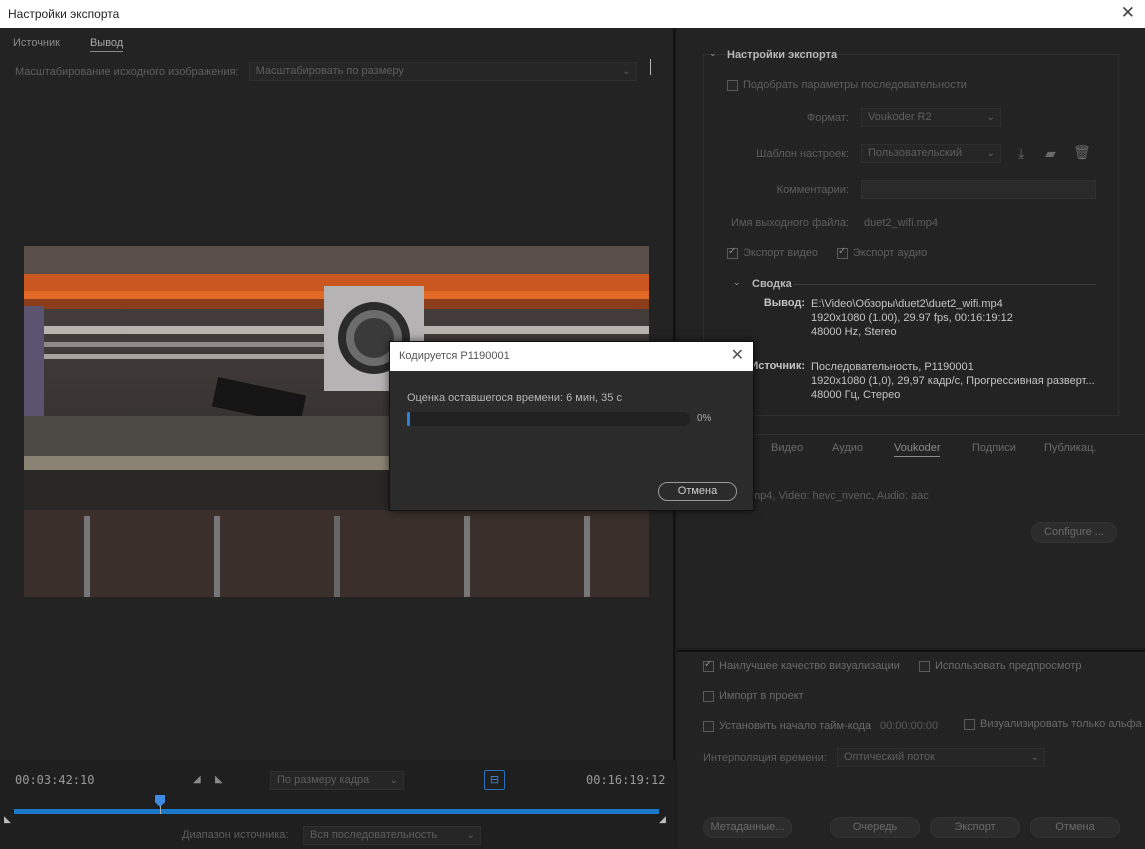  I want to click on export-video-row: Экспорт видео, so click(773, 252).